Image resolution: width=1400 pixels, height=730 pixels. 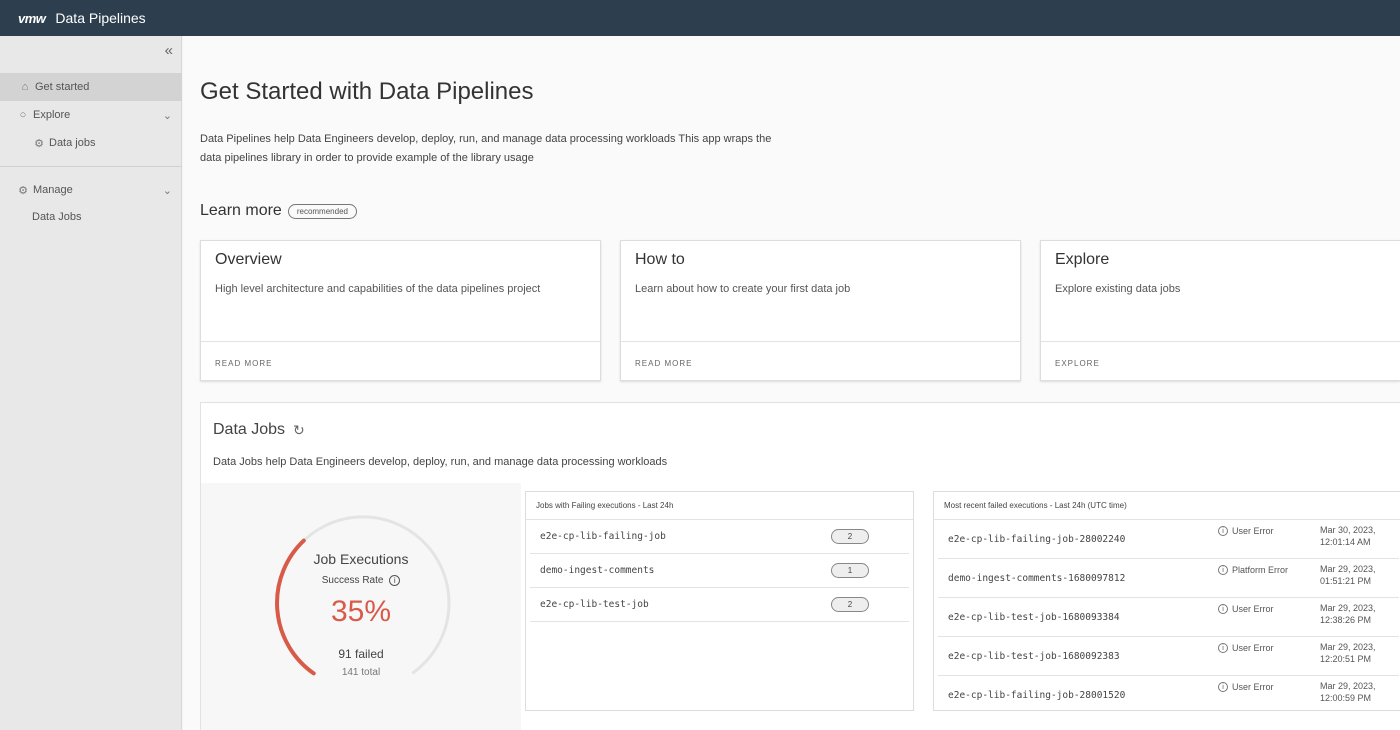 What do you see at coordinates (249, 429) in the screenshot?
I see `data-jobs-title: Data Jobs` at bounding box center [249, 429].